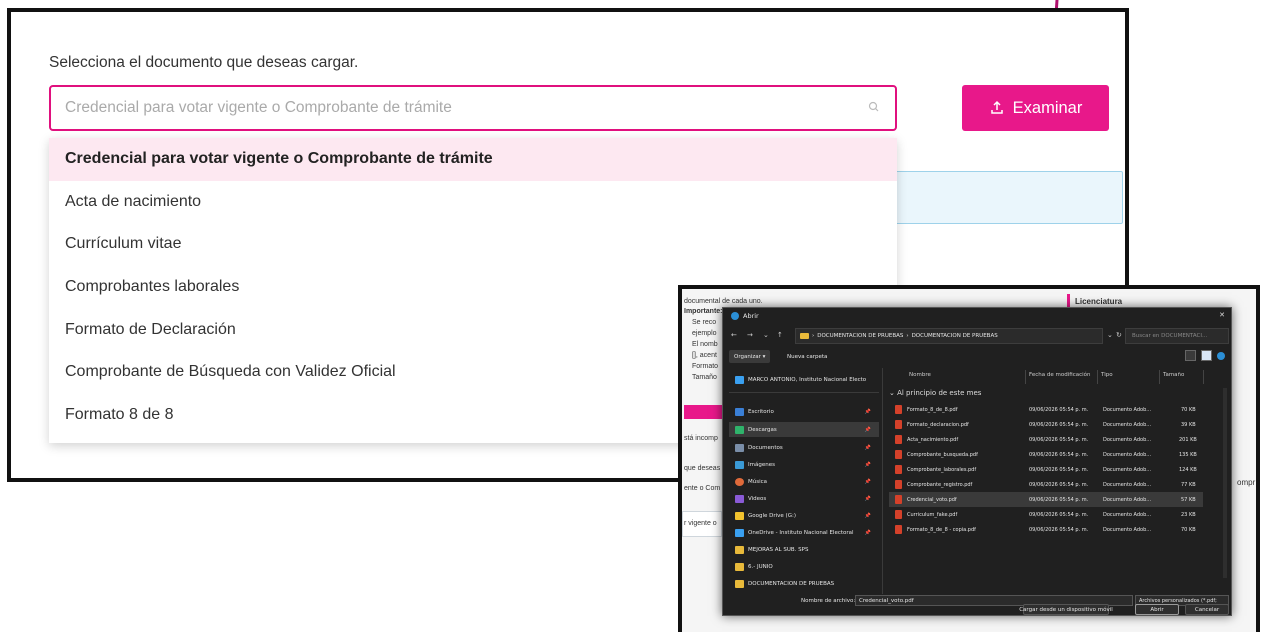 Image resolution: width=1264 pixels, height=632 pixels. Describe the element at coordinates (804, 447) in the screenshot. I see `sidebar-item-documents: Documentos 📌` at that location.